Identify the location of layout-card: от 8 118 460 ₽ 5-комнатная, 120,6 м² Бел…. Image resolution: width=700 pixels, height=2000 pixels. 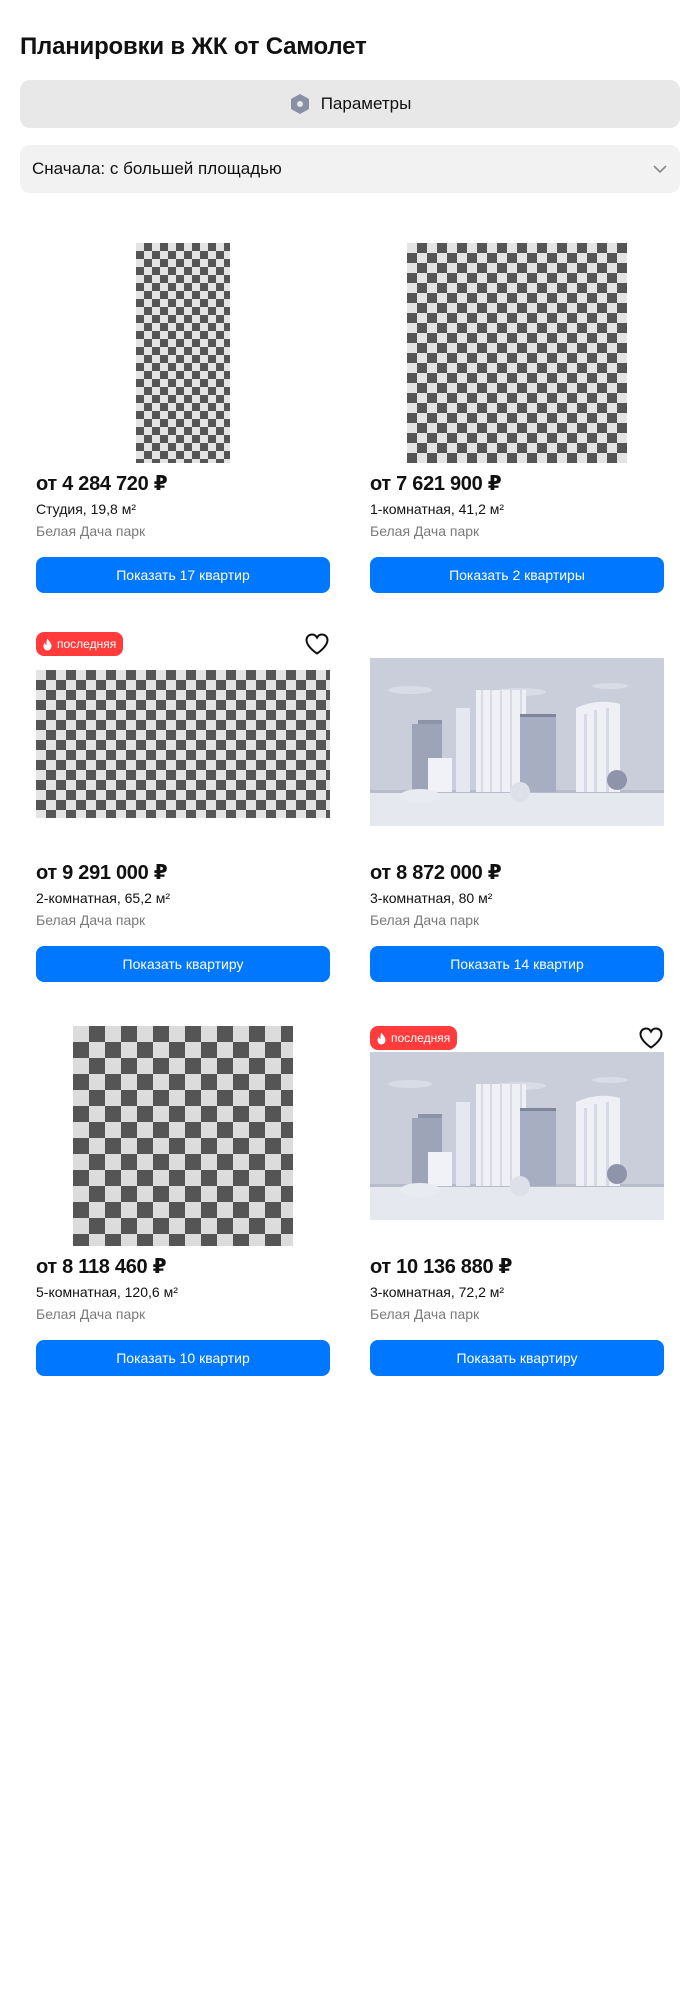
(183, 1201).